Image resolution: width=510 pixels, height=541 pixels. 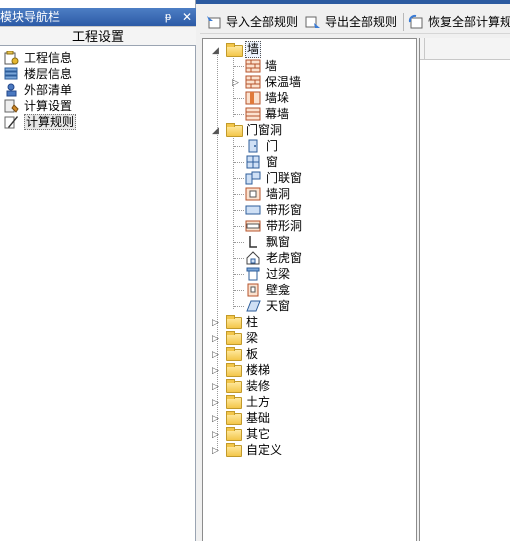 I want to click on floor-info-icon, so click(x=11, y=73).